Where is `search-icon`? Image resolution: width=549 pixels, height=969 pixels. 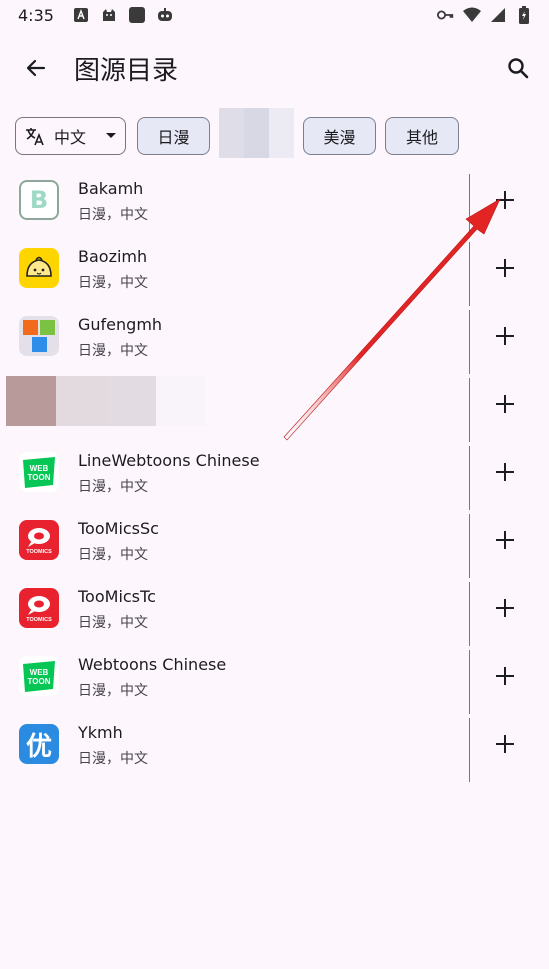
search-icon is located at coordinates (518, 68).